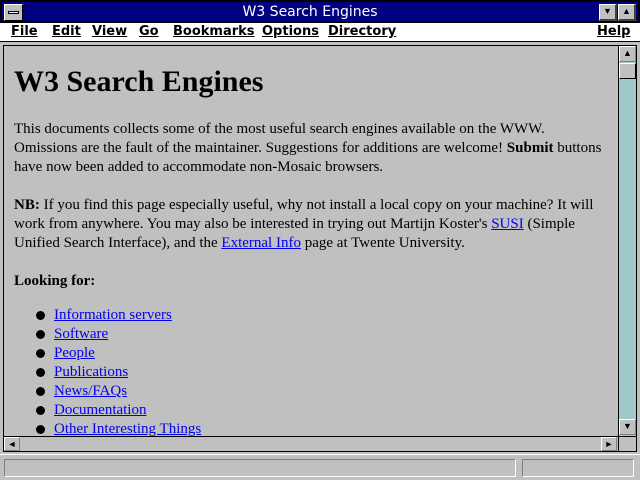 Image resolution: width=640 pixels, height=480 pixels. Describe the element at coordinates (322, 315) in the screenshot. I see `list-item: Information servers` at that location.